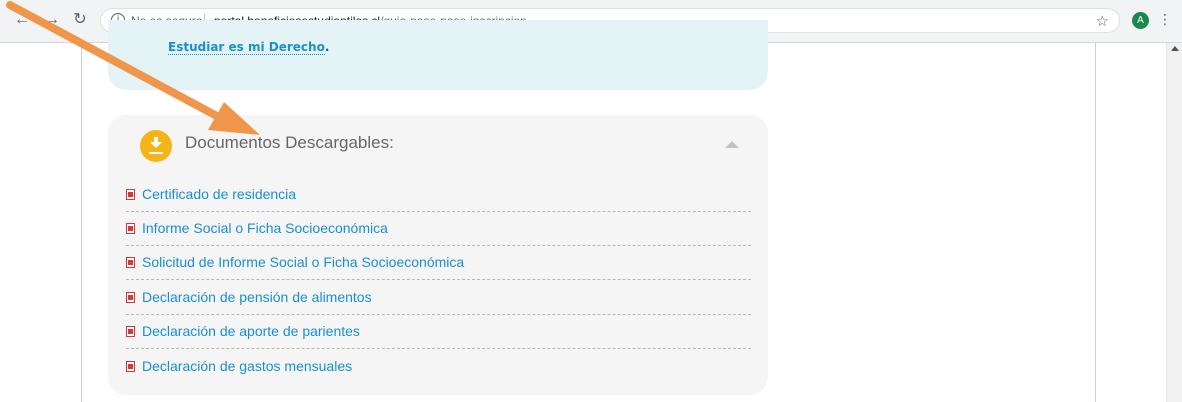  What do you see at coordinates (1095, 222) in the screenshot?
I see `page-border-right` at bounding box center [1095, 222].